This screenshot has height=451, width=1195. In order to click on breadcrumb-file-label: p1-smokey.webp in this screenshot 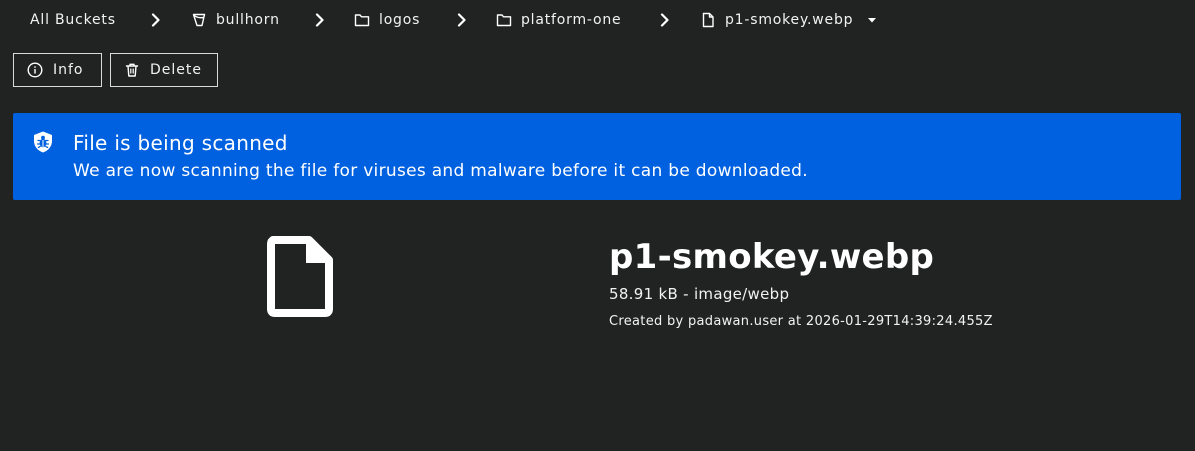, I will do `click(789, 20)`.